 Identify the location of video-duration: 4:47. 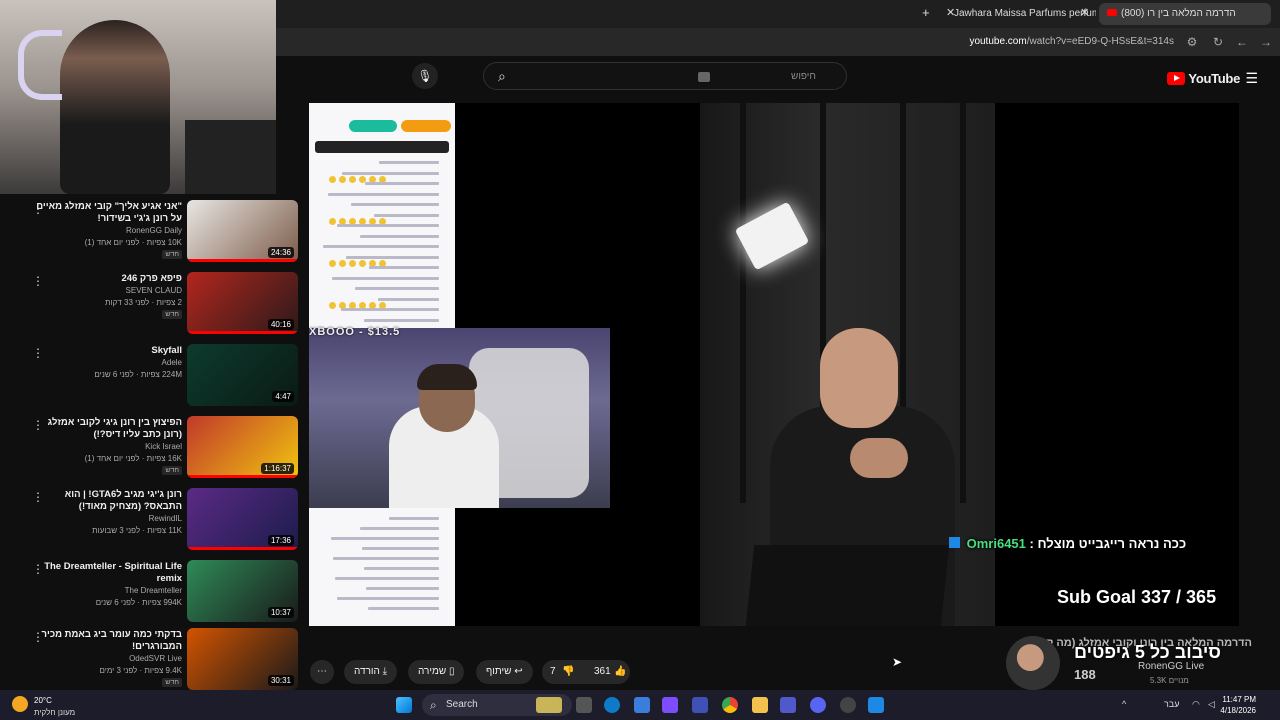
(283, 396).